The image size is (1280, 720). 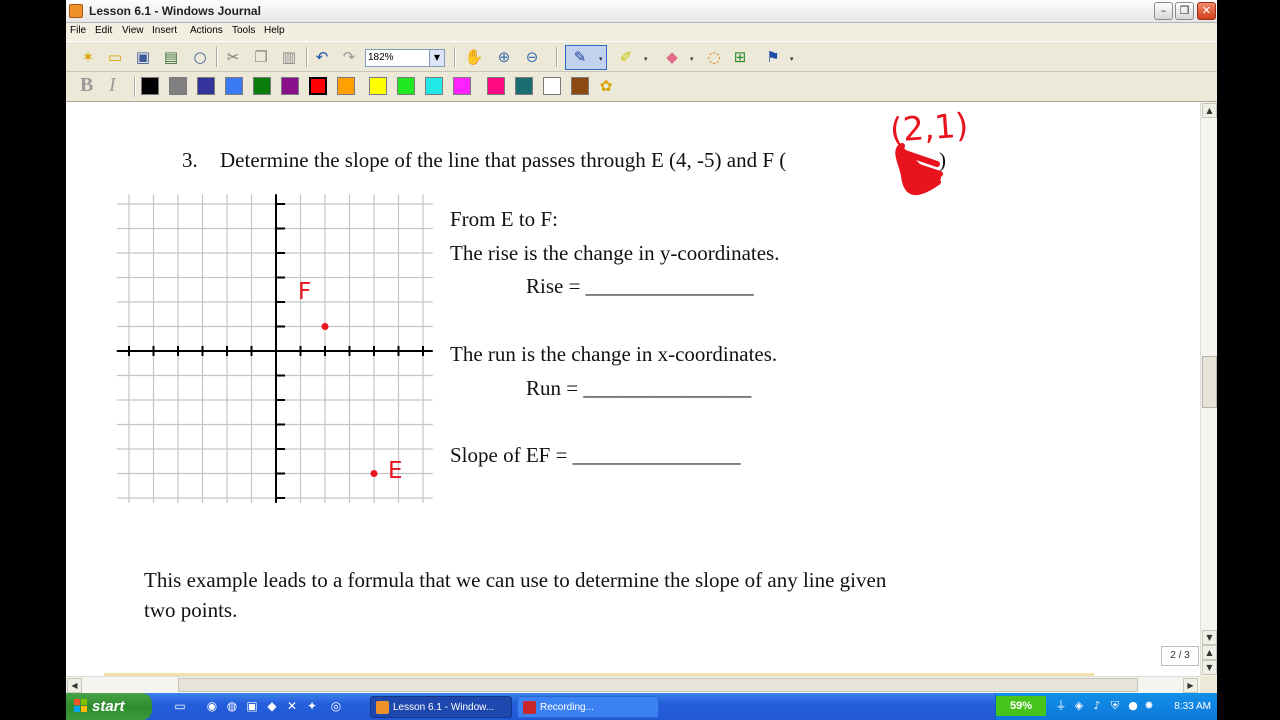 What do you see at coordinates (150, 86) in the screenshot?
I see `color-swatch-black` at bounding box center [150, 86].